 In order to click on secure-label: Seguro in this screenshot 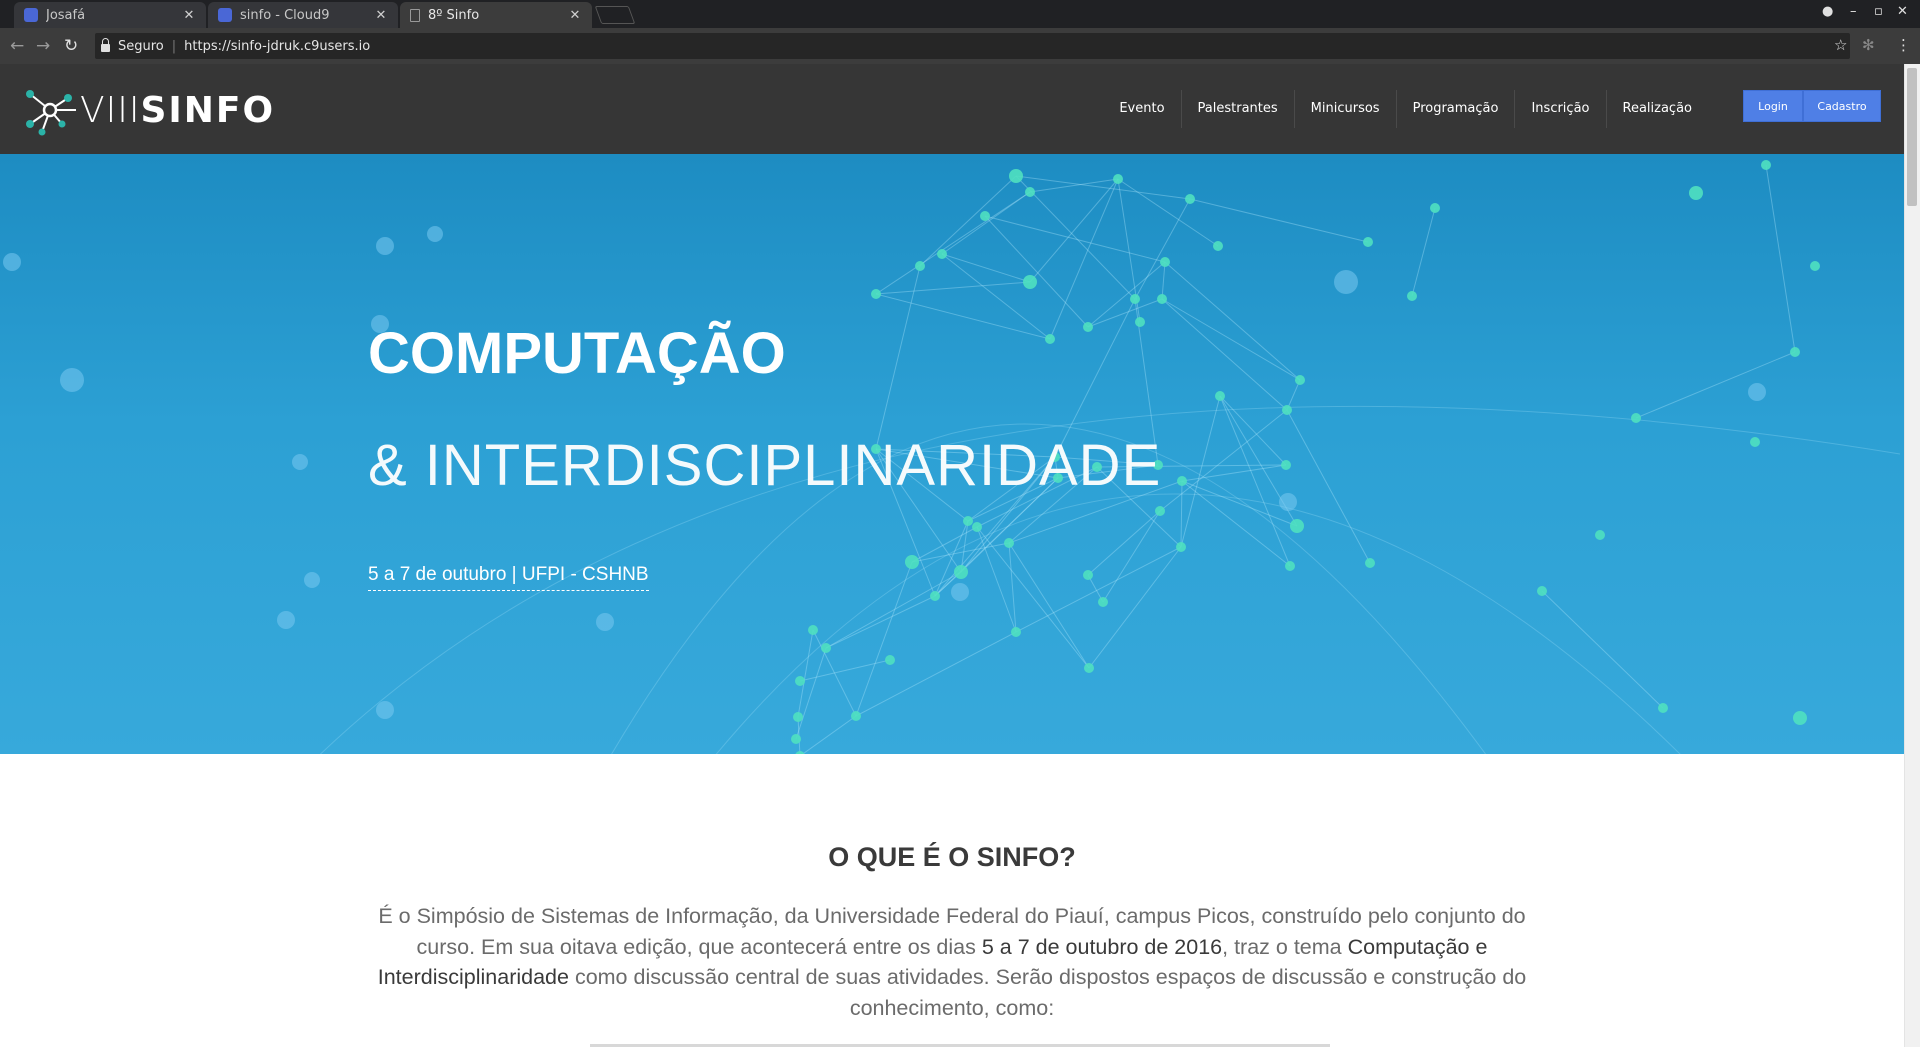, I will do `click(141, 46)`.